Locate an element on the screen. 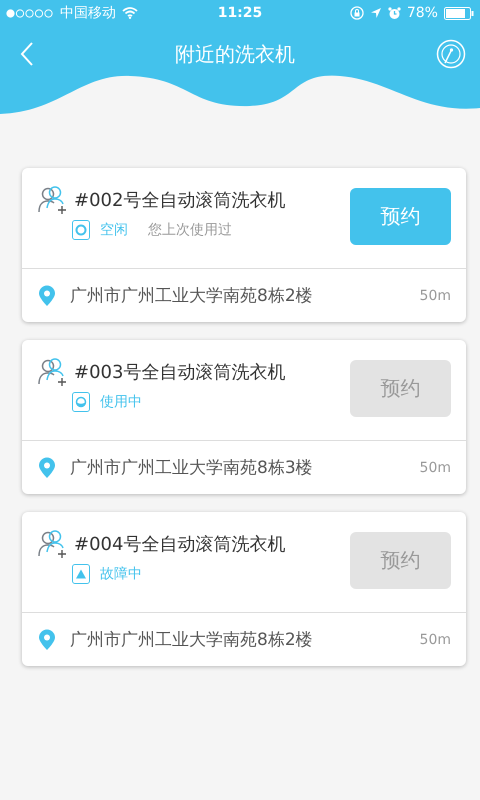 This screenshot has width=480, height=800. rotation-lock-icon is located at coordinates (357, 13).